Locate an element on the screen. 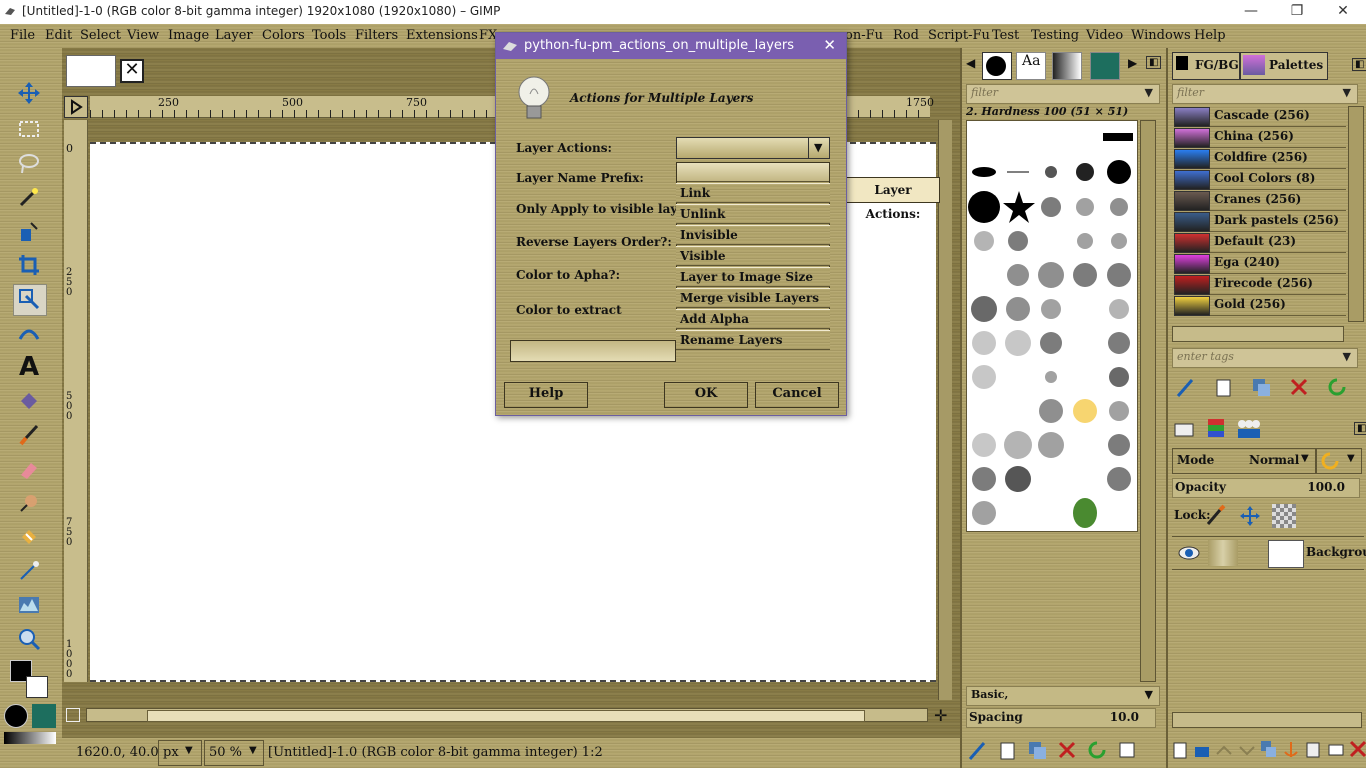  new-layer-group-icon is located at coordinates (1201, 750).